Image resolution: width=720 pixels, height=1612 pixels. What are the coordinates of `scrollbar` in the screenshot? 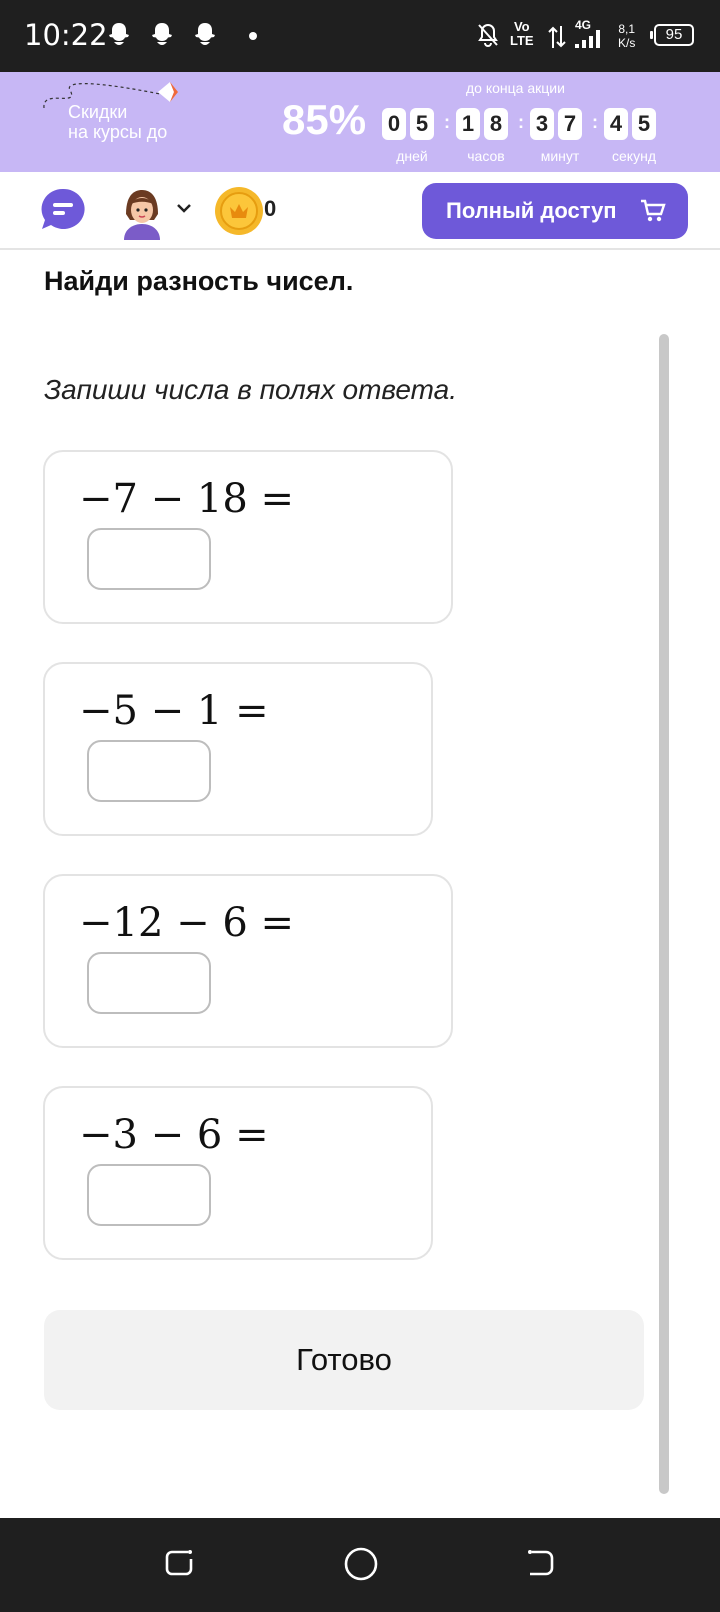 It's located at (664, 914).